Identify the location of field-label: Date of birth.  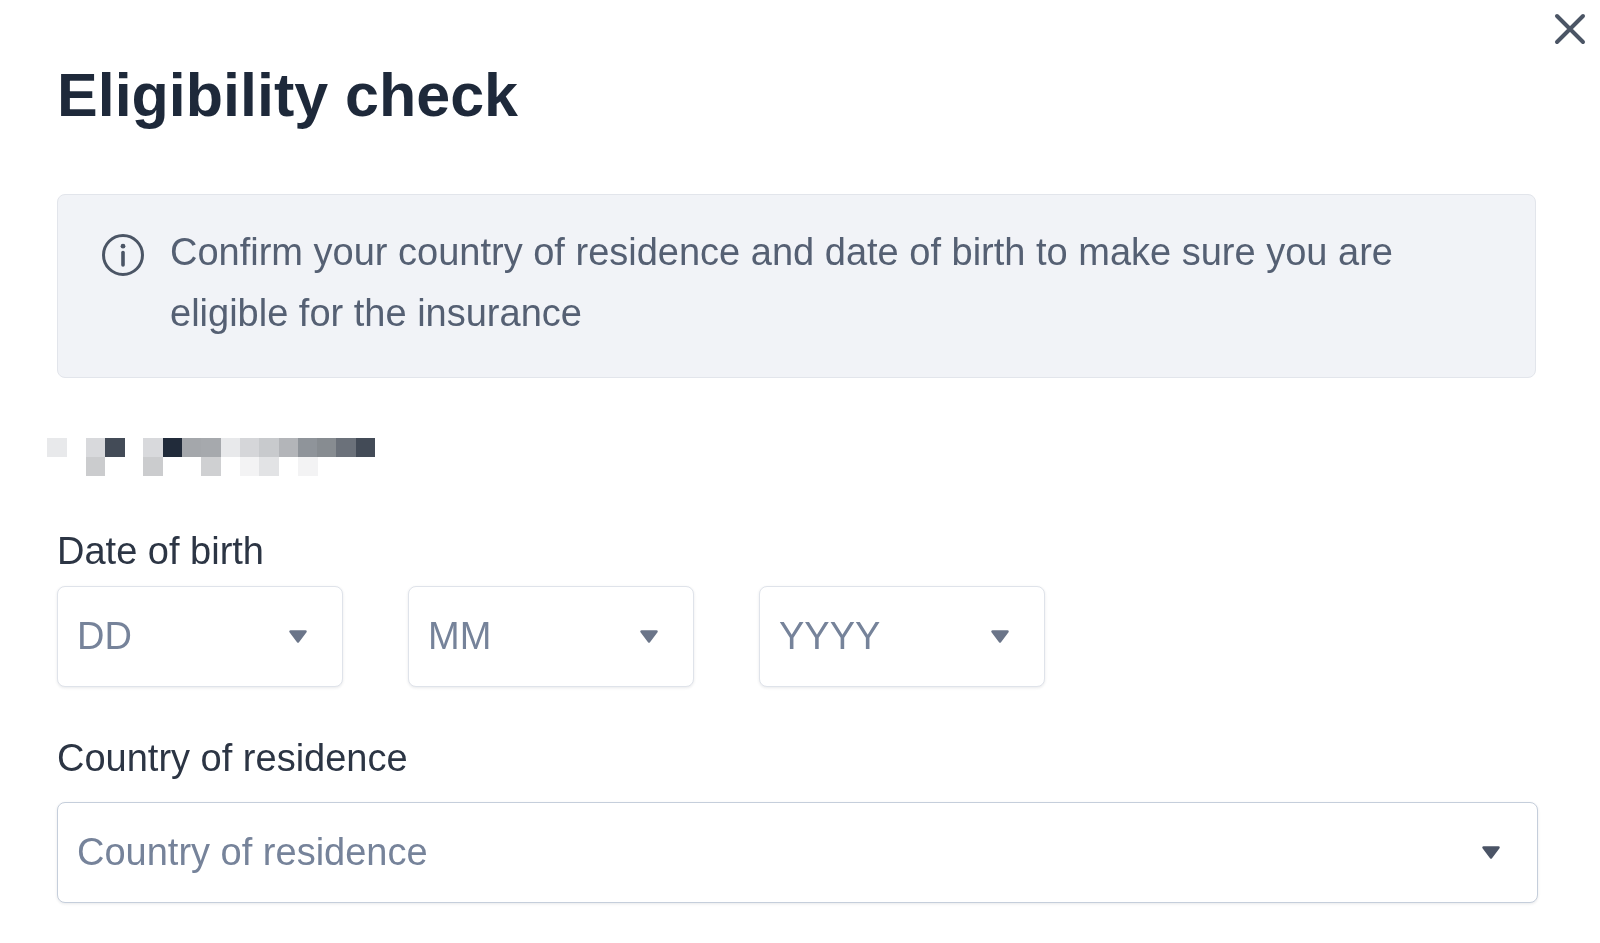
(161, 551).